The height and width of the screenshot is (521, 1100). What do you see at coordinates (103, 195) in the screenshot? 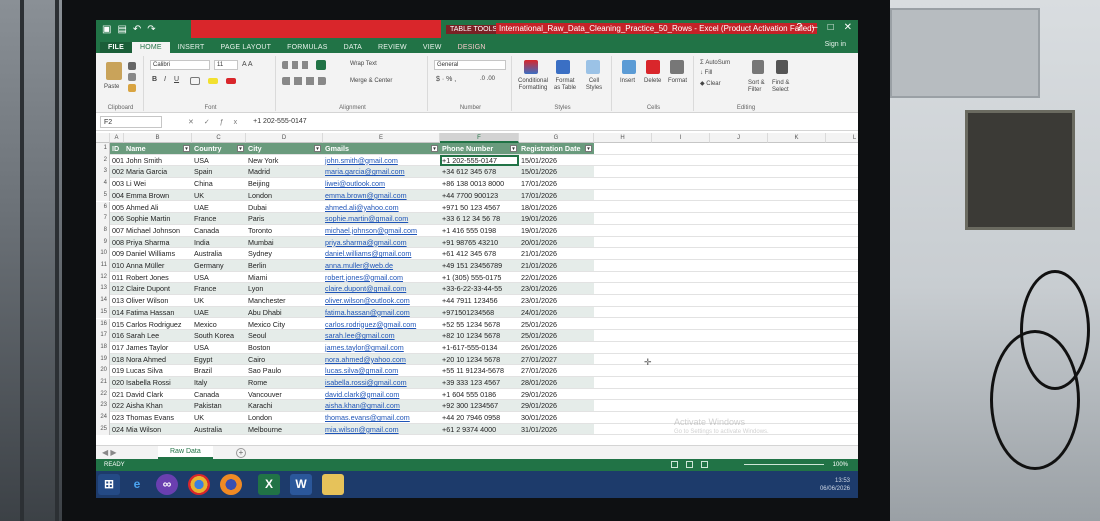
I see `row-number: 5` at bounding box center [103, 195].